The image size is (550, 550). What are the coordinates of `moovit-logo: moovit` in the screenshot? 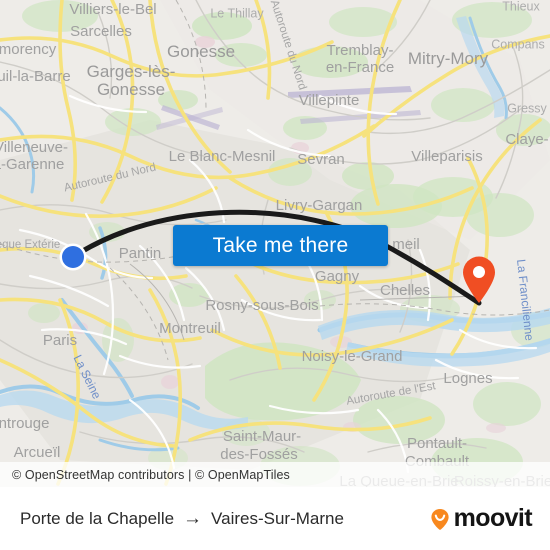 It's located at (480, 518).